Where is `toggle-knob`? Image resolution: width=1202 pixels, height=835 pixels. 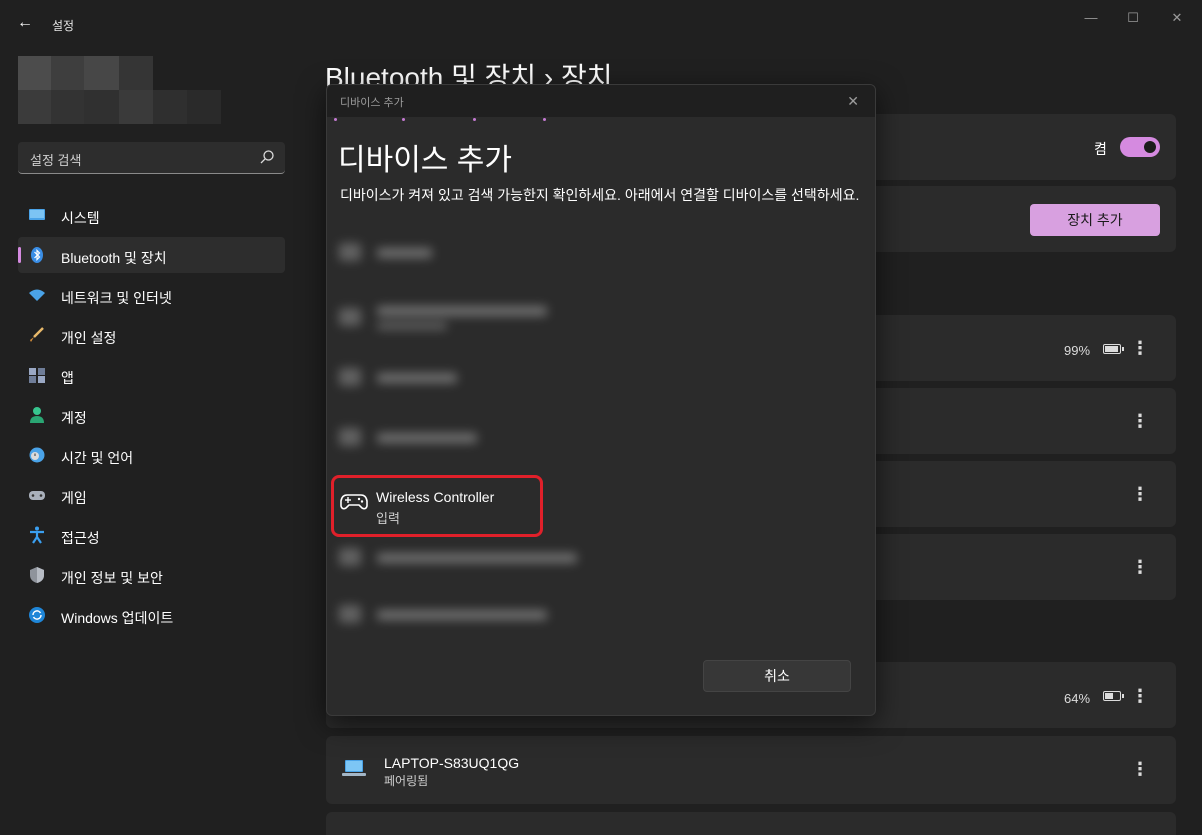 toggle-knob is located at coordinates (1150, 147).